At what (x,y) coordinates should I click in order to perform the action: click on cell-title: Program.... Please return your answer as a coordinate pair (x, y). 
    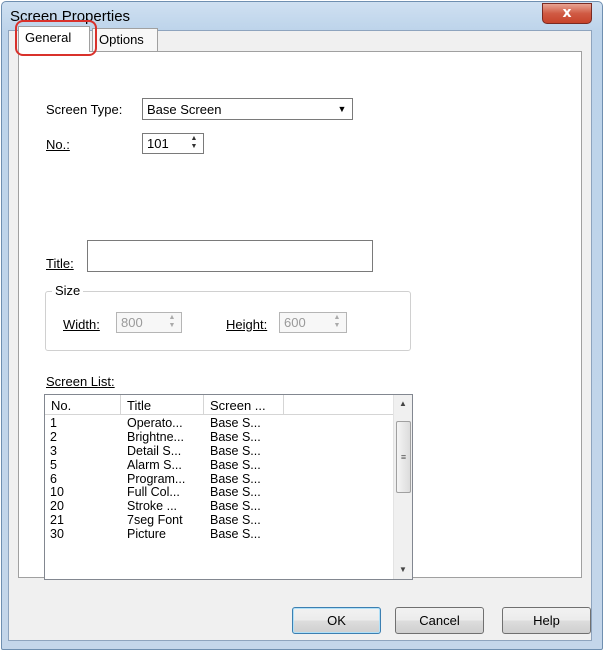
    Looking at the image, I should click on (156, 478).